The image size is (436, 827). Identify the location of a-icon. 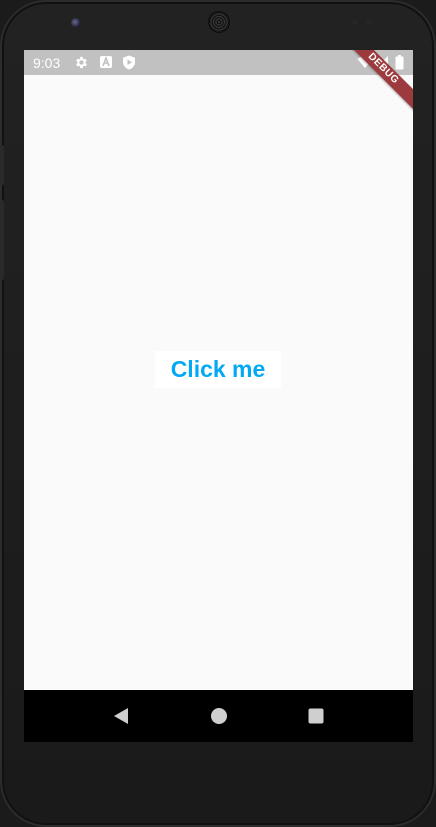
(106, 62).